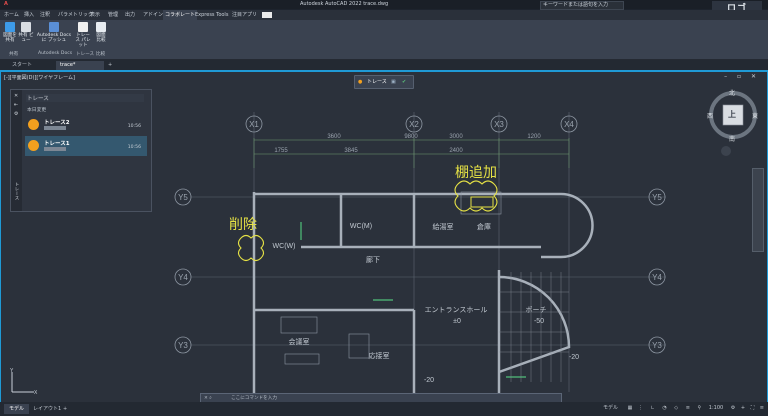 The height and width of the screenshot is (416, 768). What do you see at coordinates (657, 345) in the screenshot?
I see `grid-label-y3-right: Y3` at bounding box center [657, 345].